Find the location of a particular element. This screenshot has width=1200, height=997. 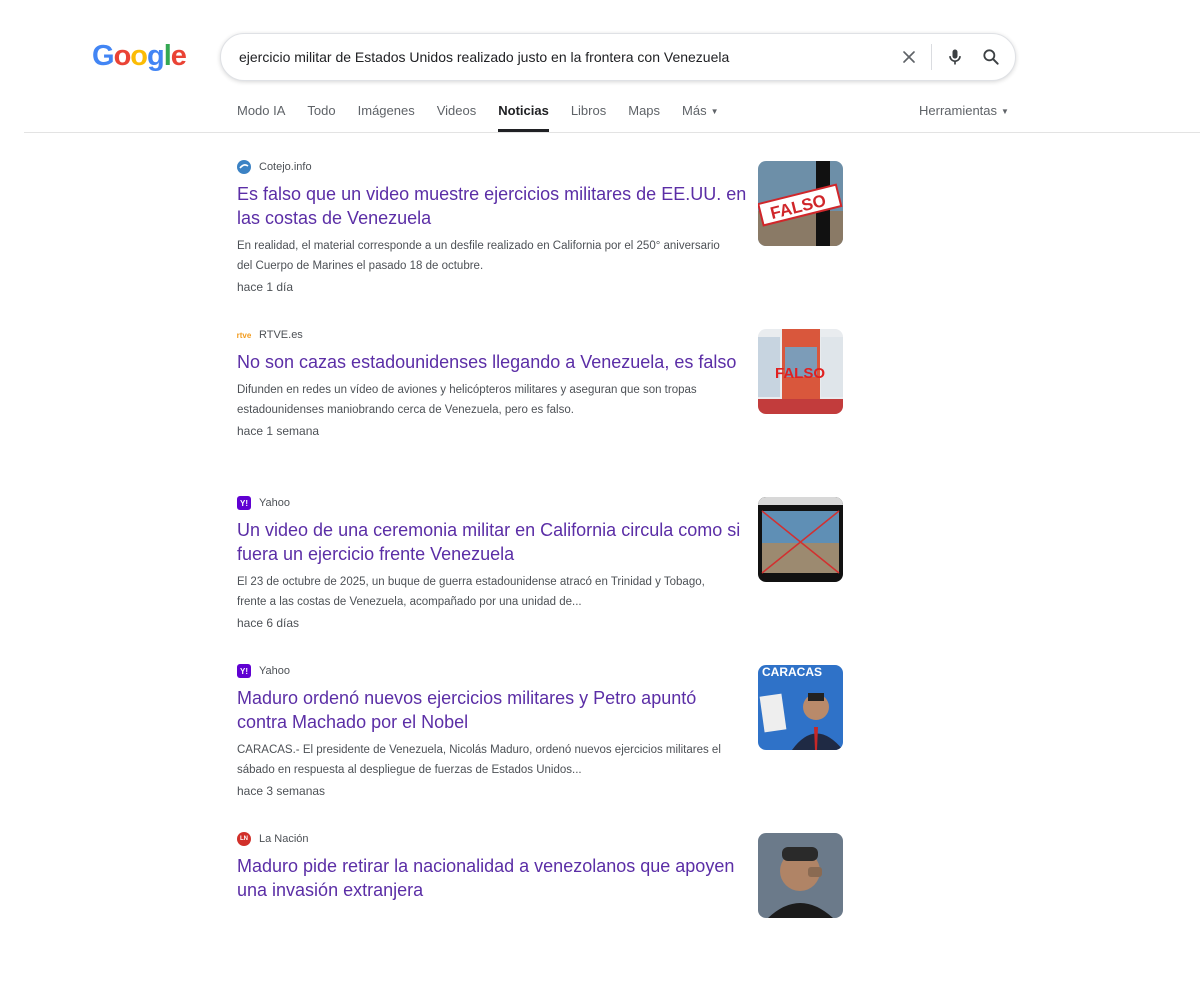

clear-icon is located at coordinates (909, 57).